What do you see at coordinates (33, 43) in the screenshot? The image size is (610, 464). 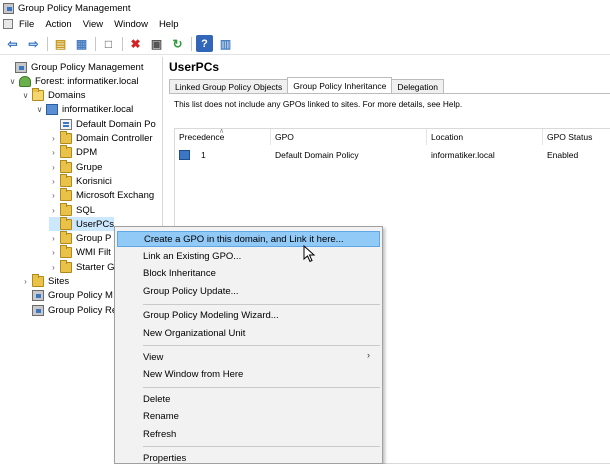 I see `forward-icon: ⇨` at bounding box center [33, 43].